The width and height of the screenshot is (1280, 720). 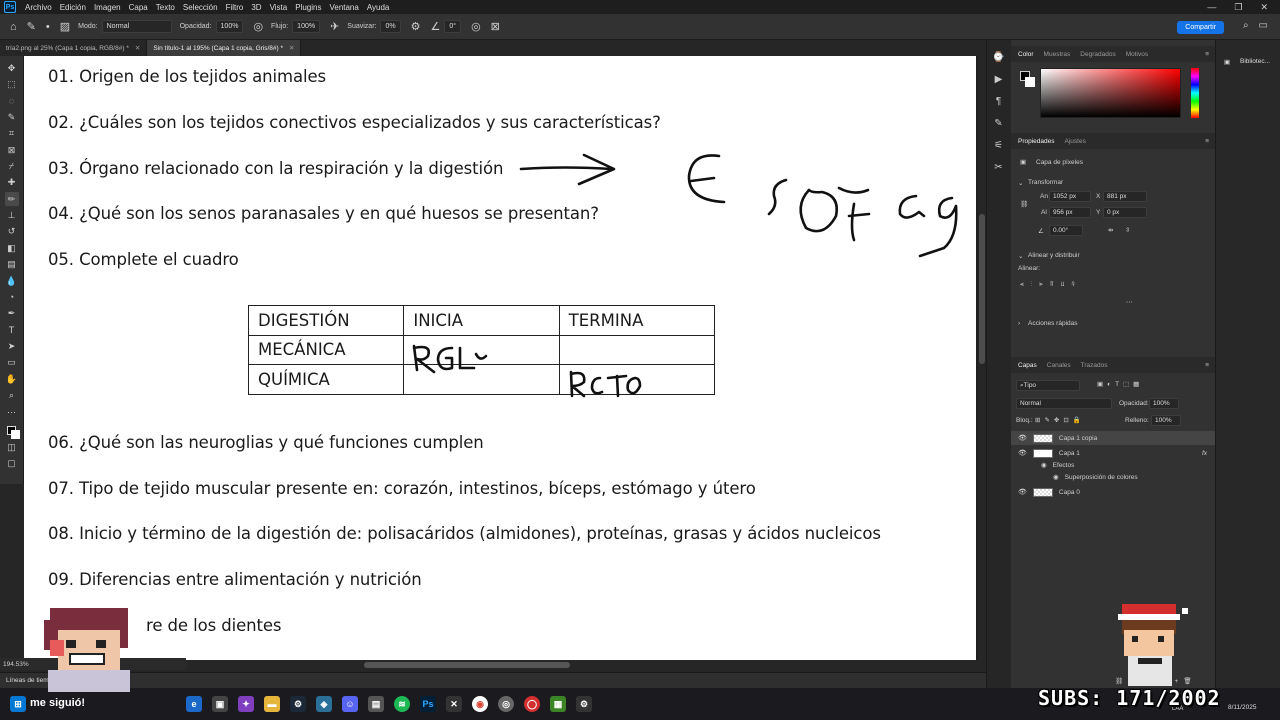 What do you see at coordinates (1127, 230) in the screenshot?
I see `flip-vertical-icon: ⇳` at bounding box center [1127, 230].